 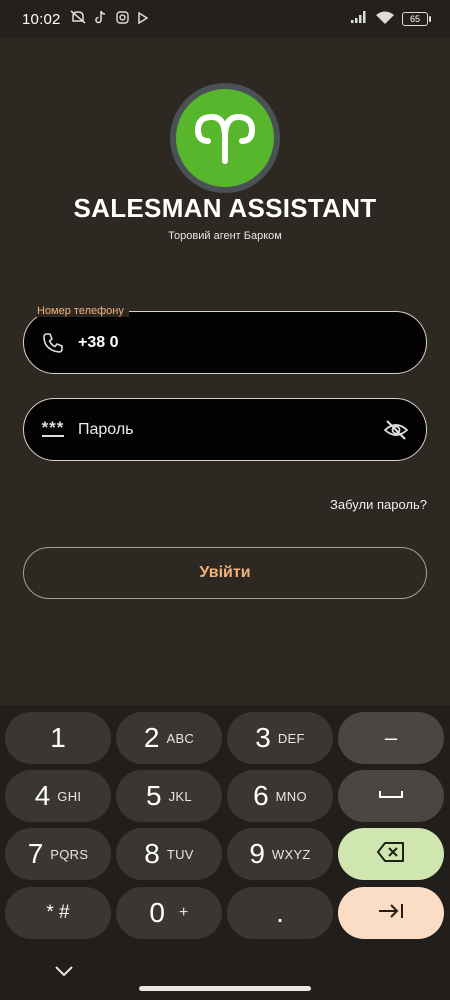 I want to click on app-title: SALESMAN ASSISTANT, so click(x=225, y=208).